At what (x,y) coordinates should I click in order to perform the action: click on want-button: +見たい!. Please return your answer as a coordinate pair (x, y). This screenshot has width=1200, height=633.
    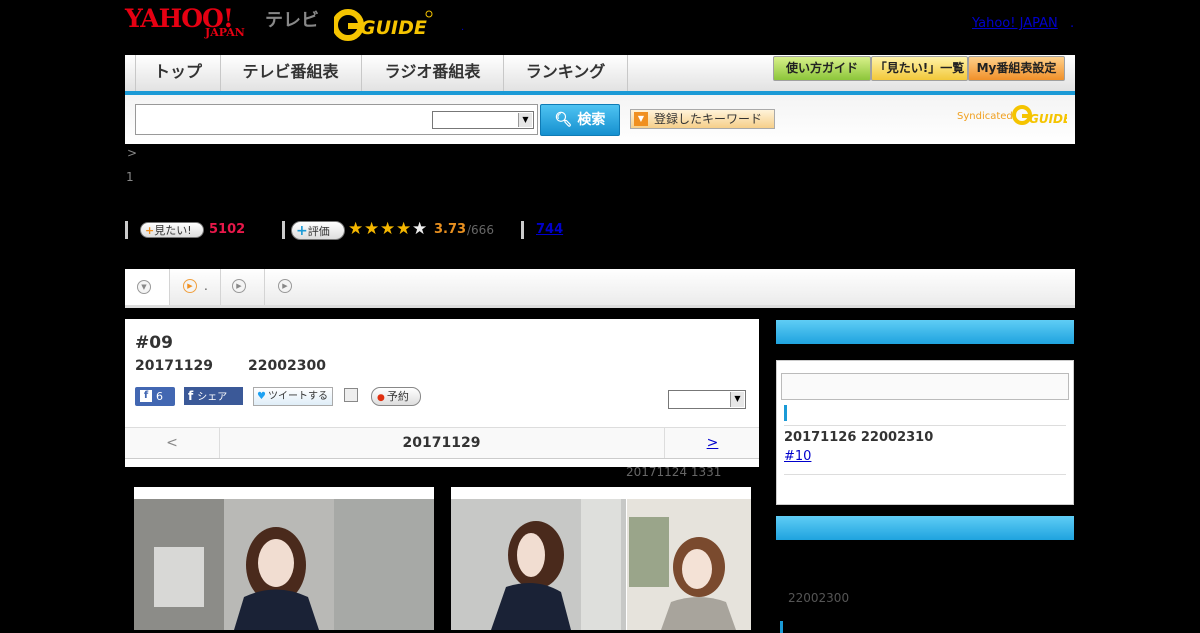
    Looking at the image, I should click on (172, 230).